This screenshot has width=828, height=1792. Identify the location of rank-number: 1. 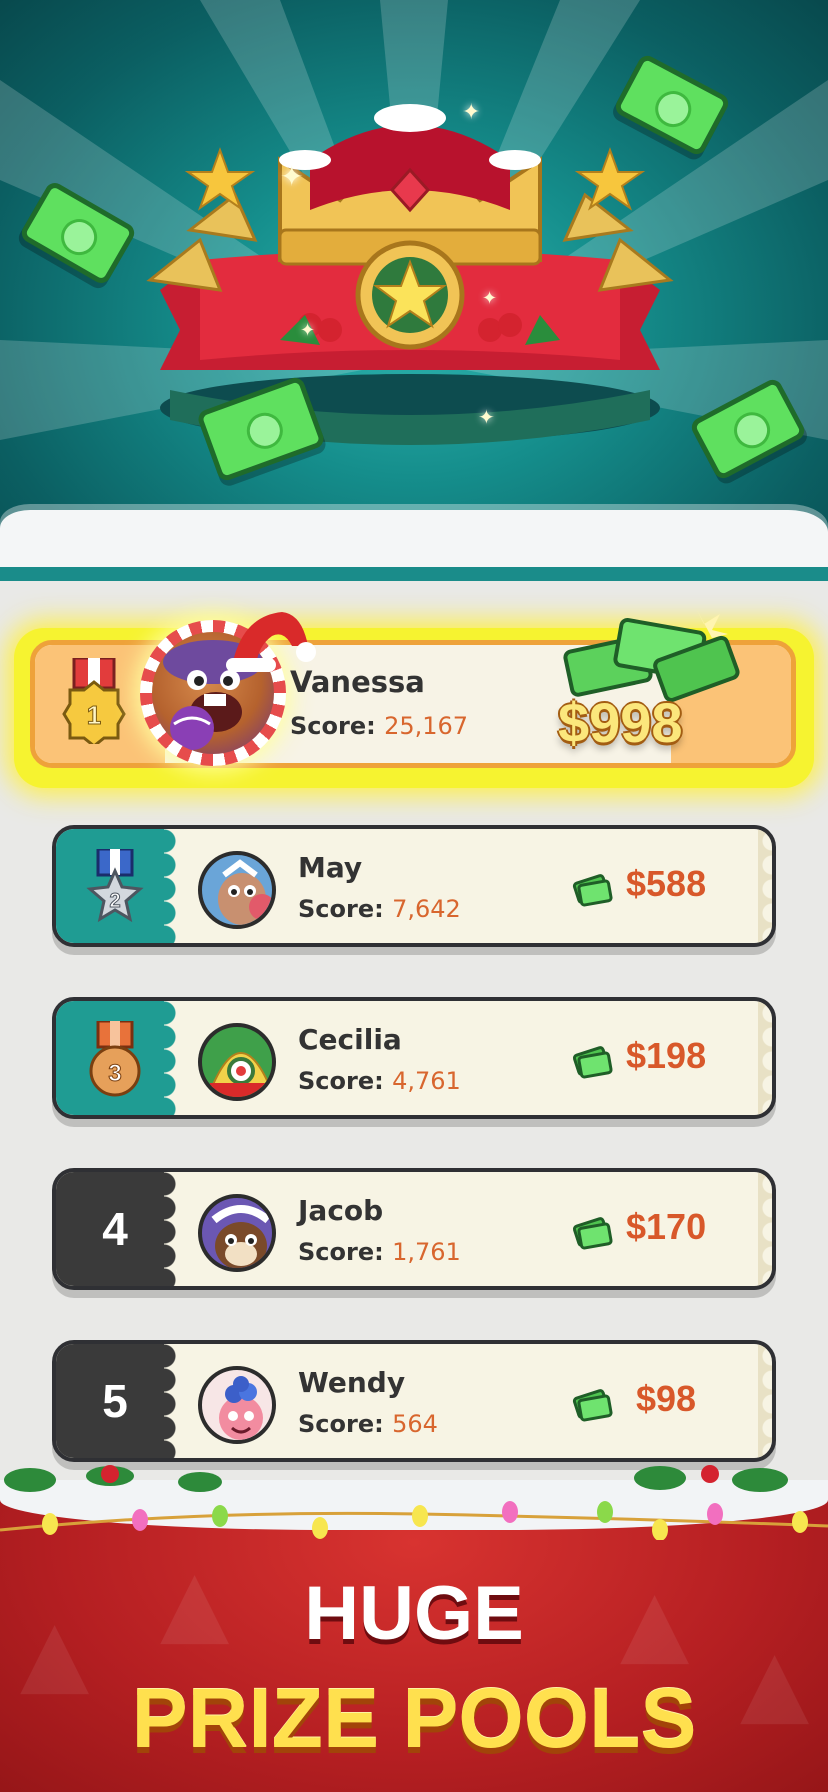
(94, 715).